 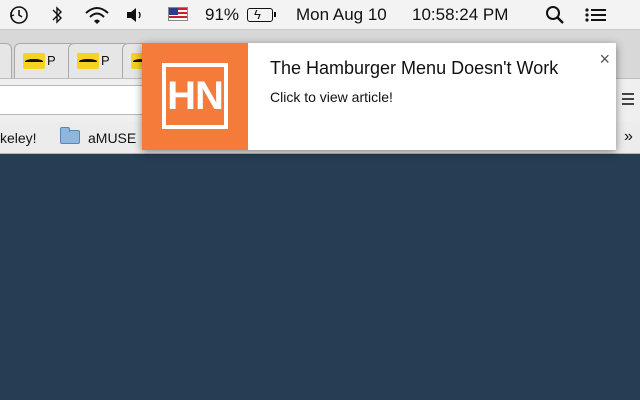 What do you see at coordinates (261, 14) in the screenshot?
I see `battery-charging-icon: ϟ` at bounding box center [261, 14].